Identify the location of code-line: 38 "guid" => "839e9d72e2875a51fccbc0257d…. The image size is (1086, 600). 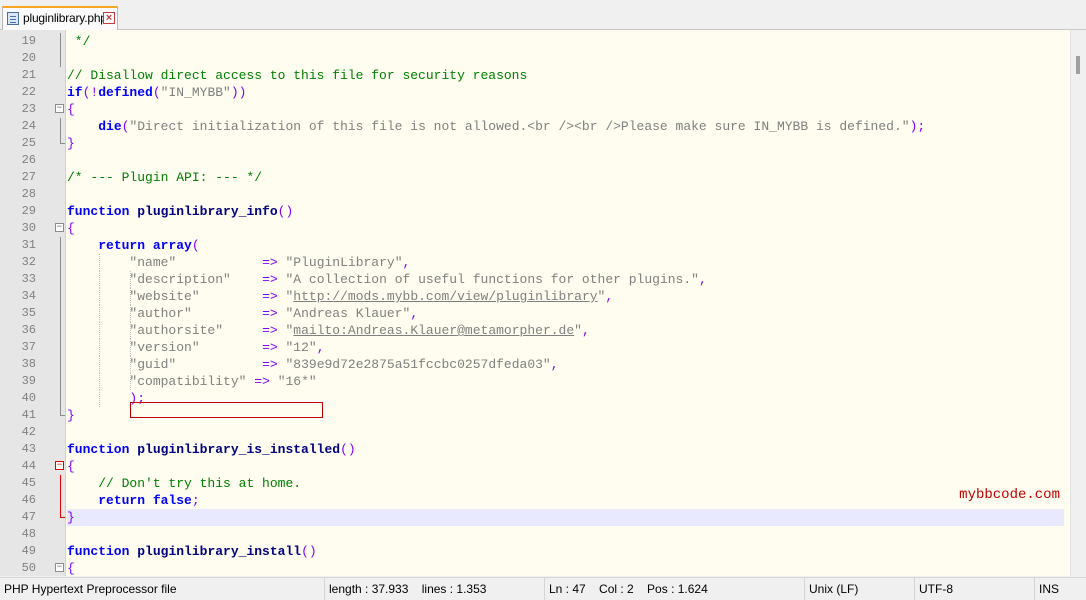
(535, 364).